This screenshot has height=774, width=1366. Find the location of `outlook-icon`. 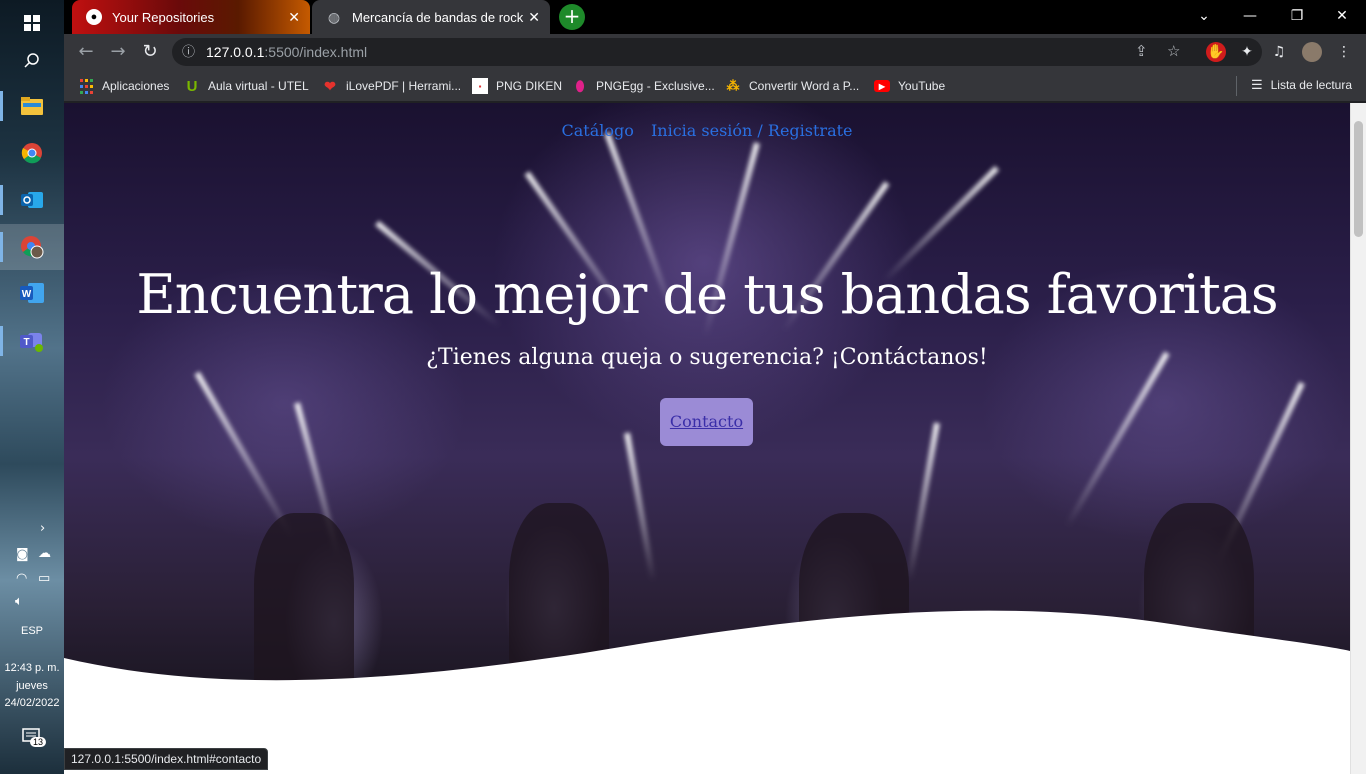

outlook-icon is located at coordinates (32, 200).